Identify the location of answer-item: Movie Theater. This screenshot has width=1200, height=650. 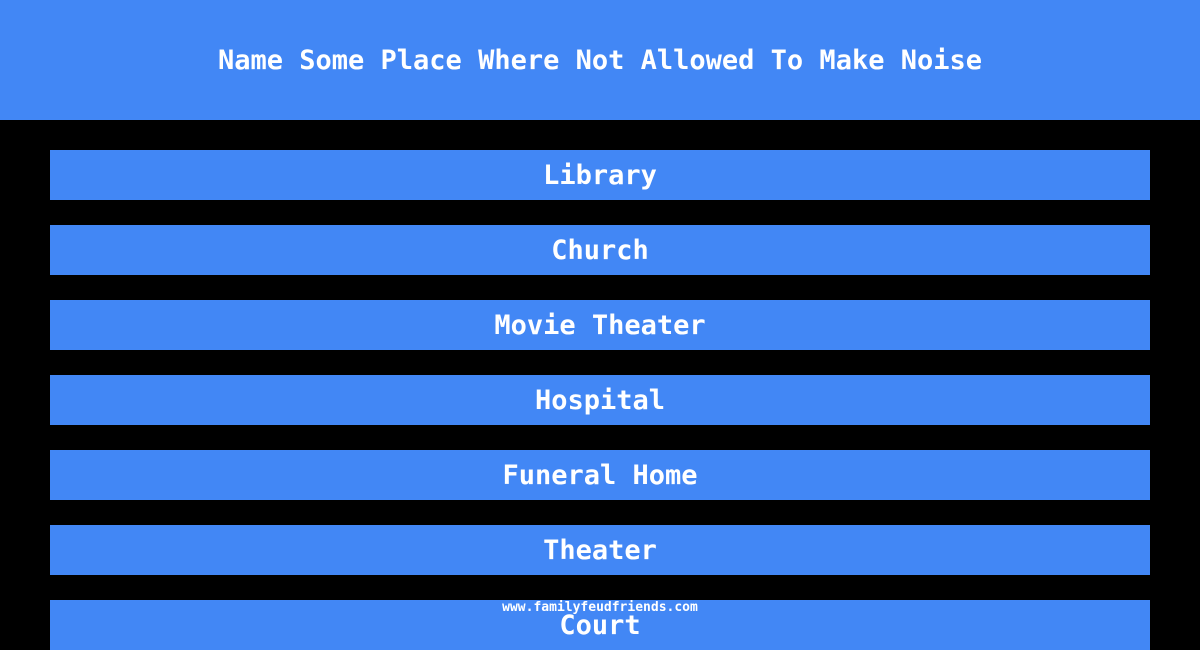
(600, 325).